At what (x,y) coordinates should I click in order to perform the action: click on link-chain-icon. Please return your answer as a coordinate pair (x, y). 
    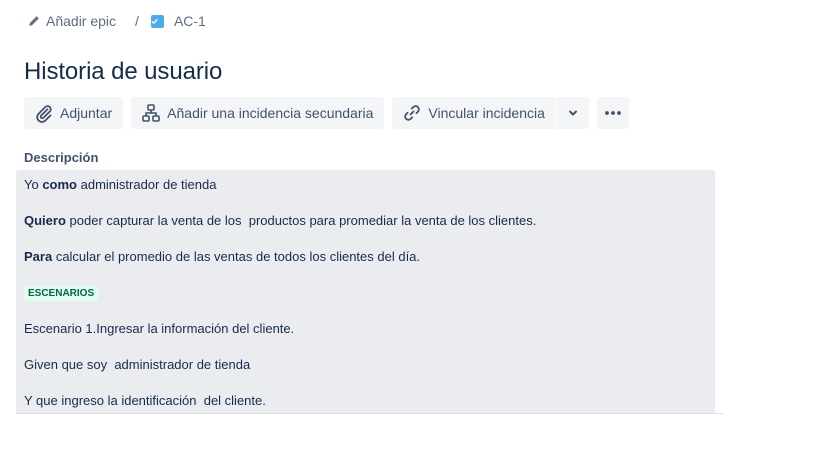
    Looking at the image, I should click on (412, 113).